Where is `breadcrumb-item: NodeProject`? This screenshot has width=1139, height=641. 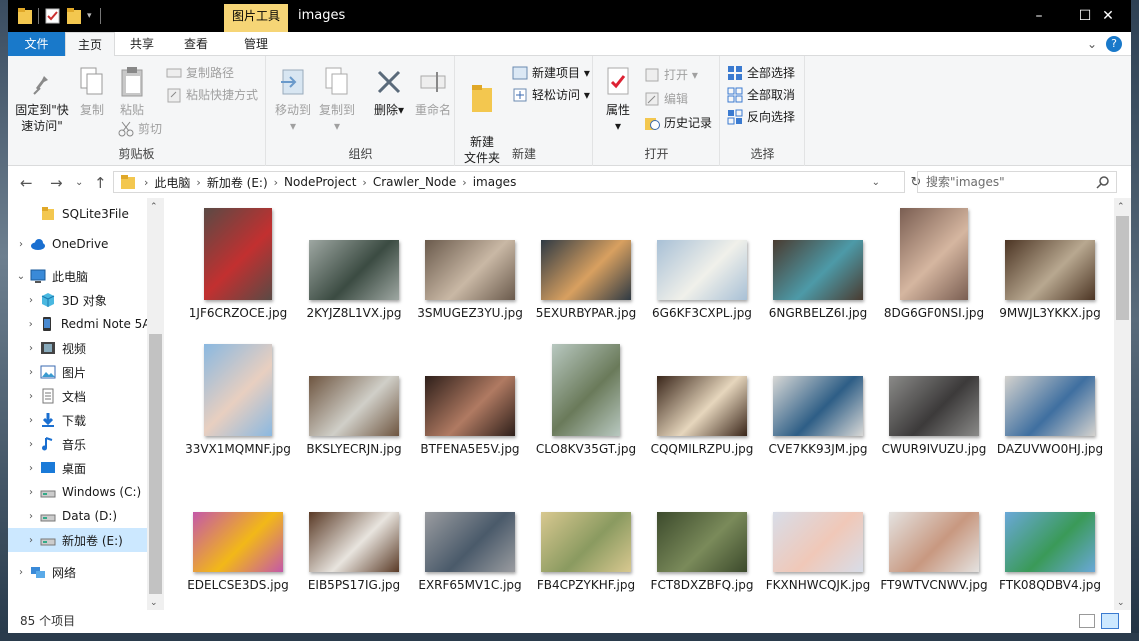 breadcrumb-item: NodeProject is located at coordinates (320, 182).